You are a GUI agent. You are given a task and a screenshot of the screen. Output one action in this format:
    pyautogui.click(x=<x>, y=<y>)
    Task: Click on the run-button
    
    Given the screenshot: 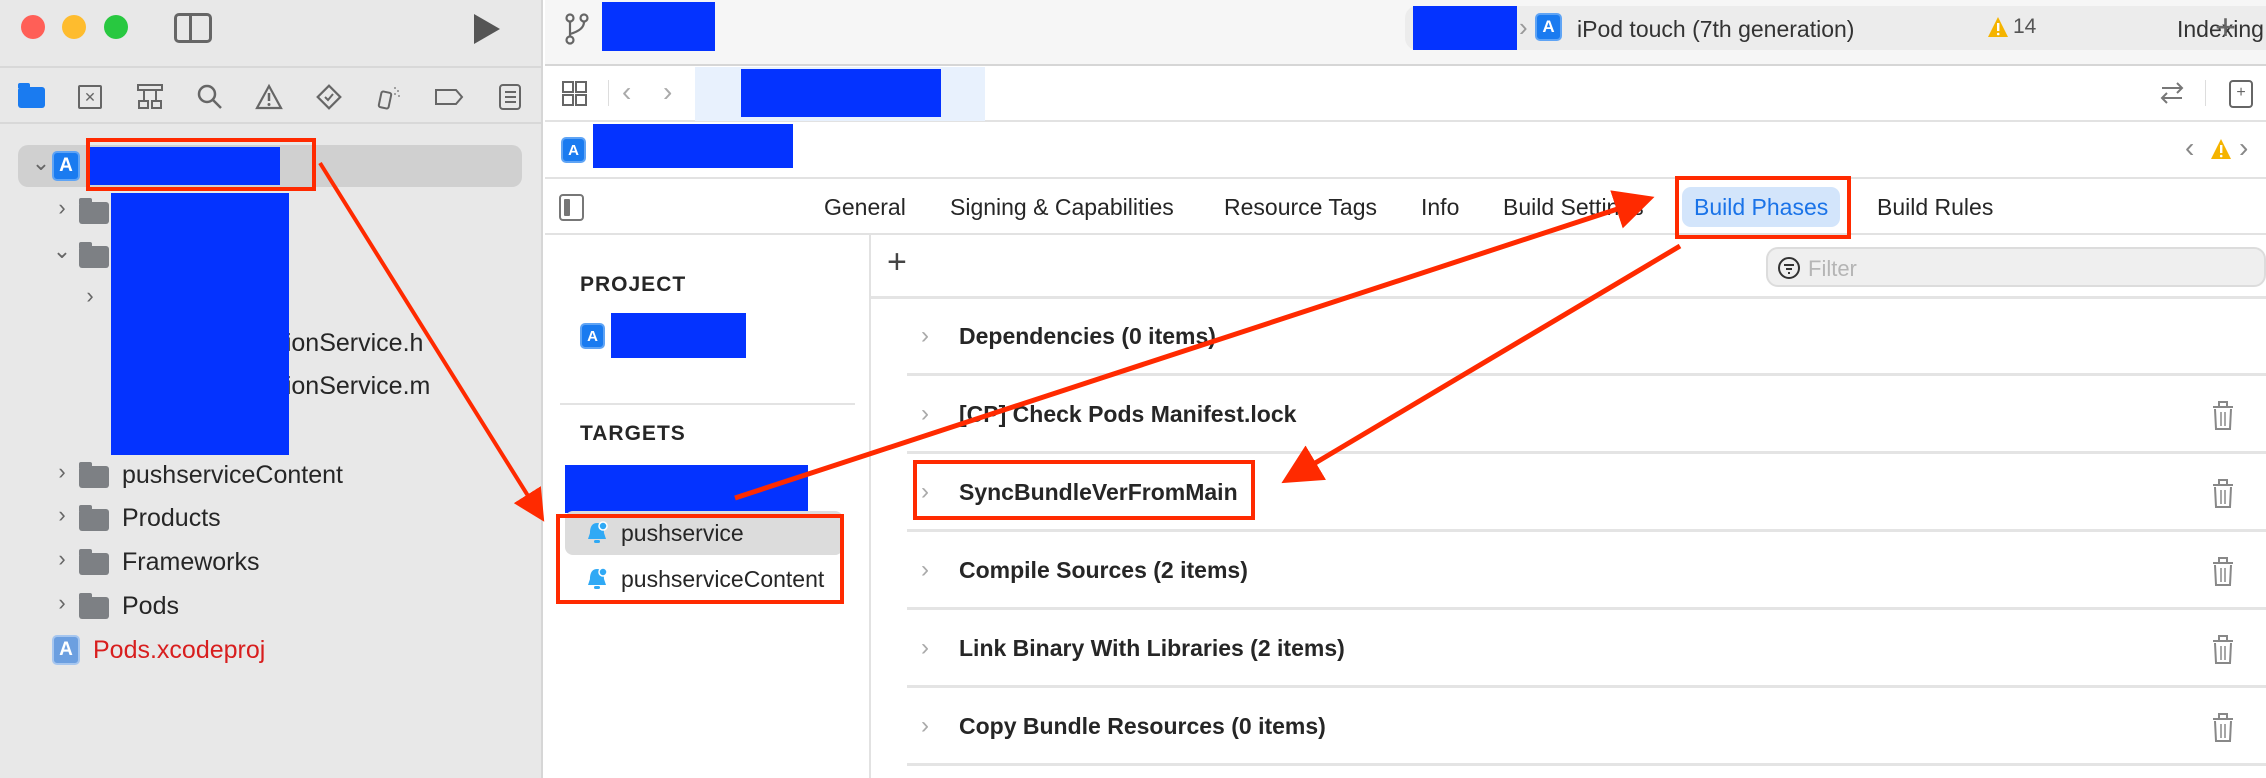 What is the action you would take?
    pyautogui.click(x=487, y=29)
    